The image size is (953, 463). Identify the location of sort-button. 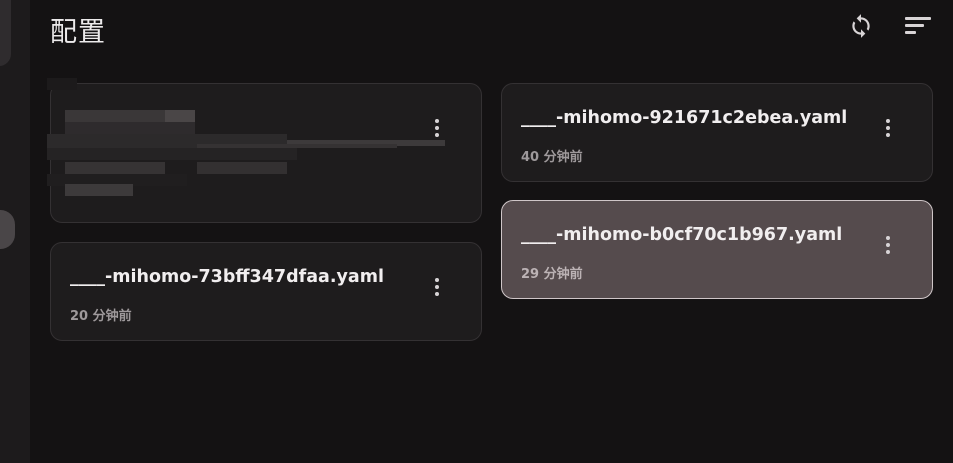
(917, 26).